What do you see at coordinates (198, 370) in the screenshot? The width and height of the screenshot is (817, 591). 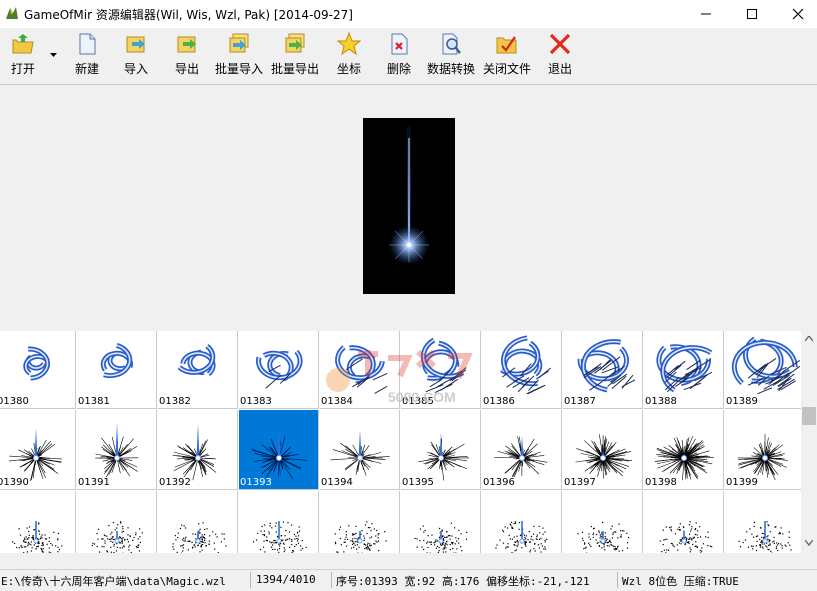 I see `thumbnail-cell: 01382` at bounding box center [198, 370].